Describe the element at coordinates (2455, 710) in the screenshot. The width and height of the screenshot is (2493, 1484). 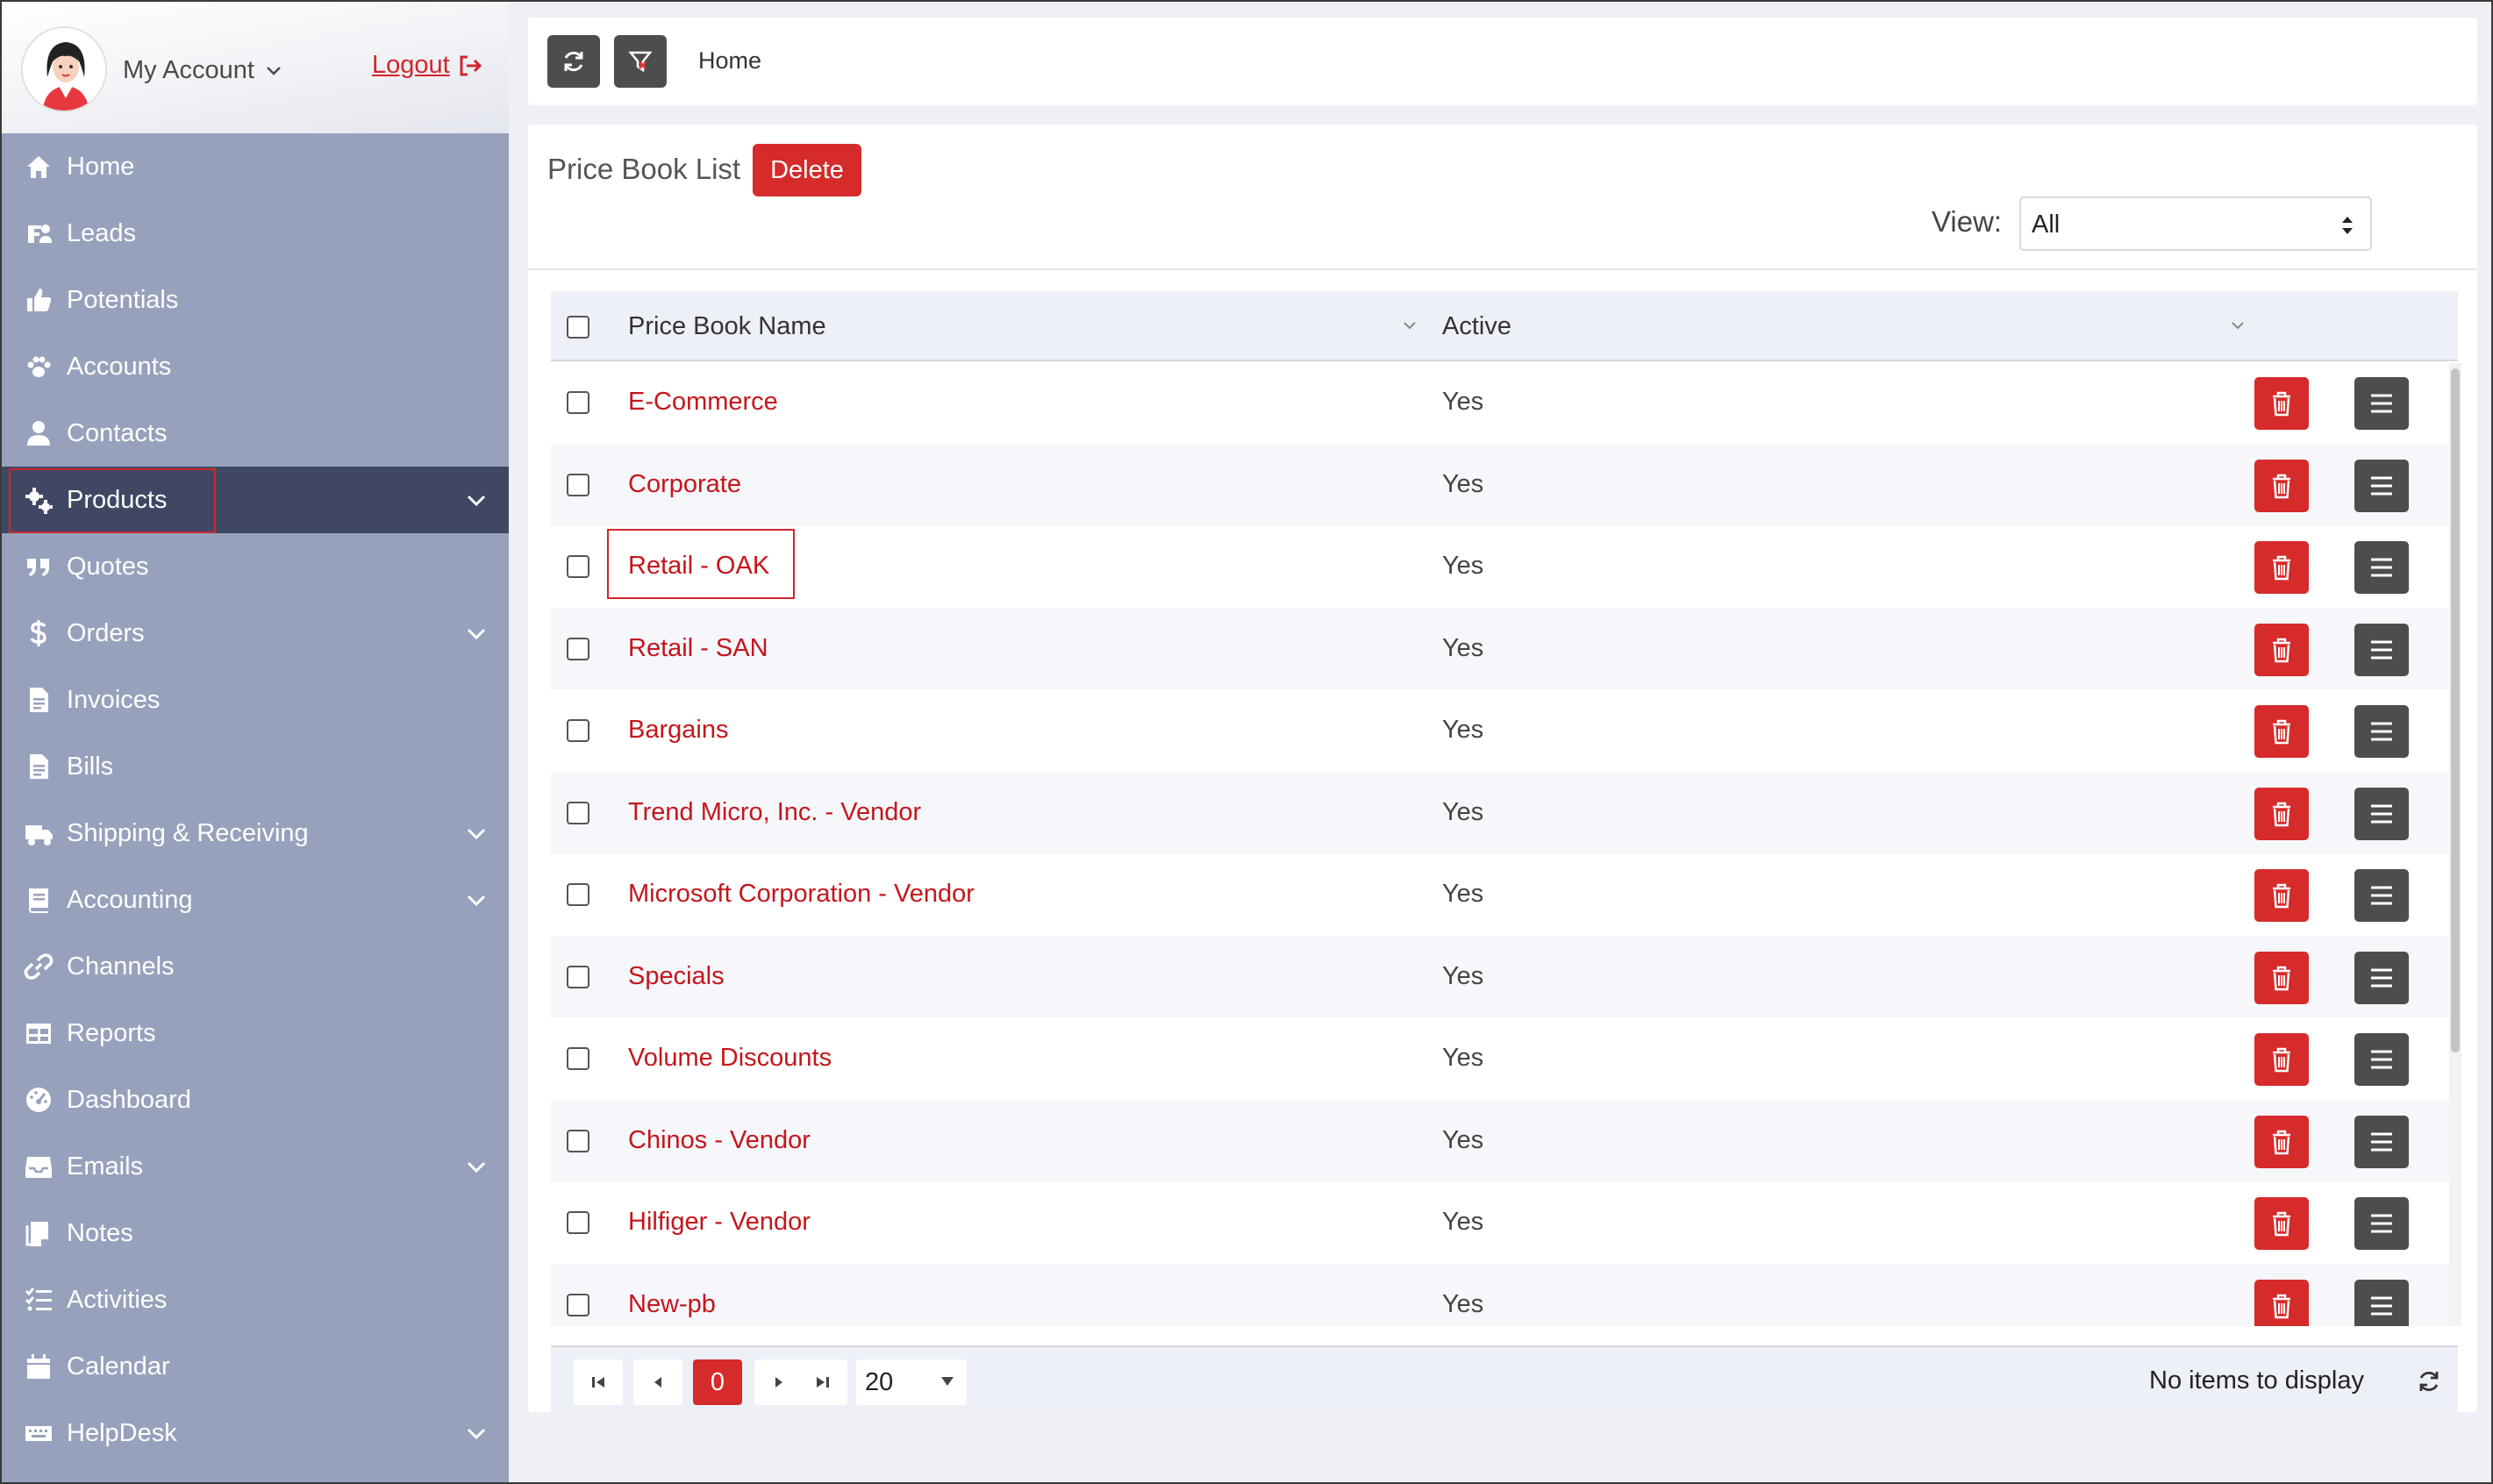
I see `scrollbar-thumb` at that location.